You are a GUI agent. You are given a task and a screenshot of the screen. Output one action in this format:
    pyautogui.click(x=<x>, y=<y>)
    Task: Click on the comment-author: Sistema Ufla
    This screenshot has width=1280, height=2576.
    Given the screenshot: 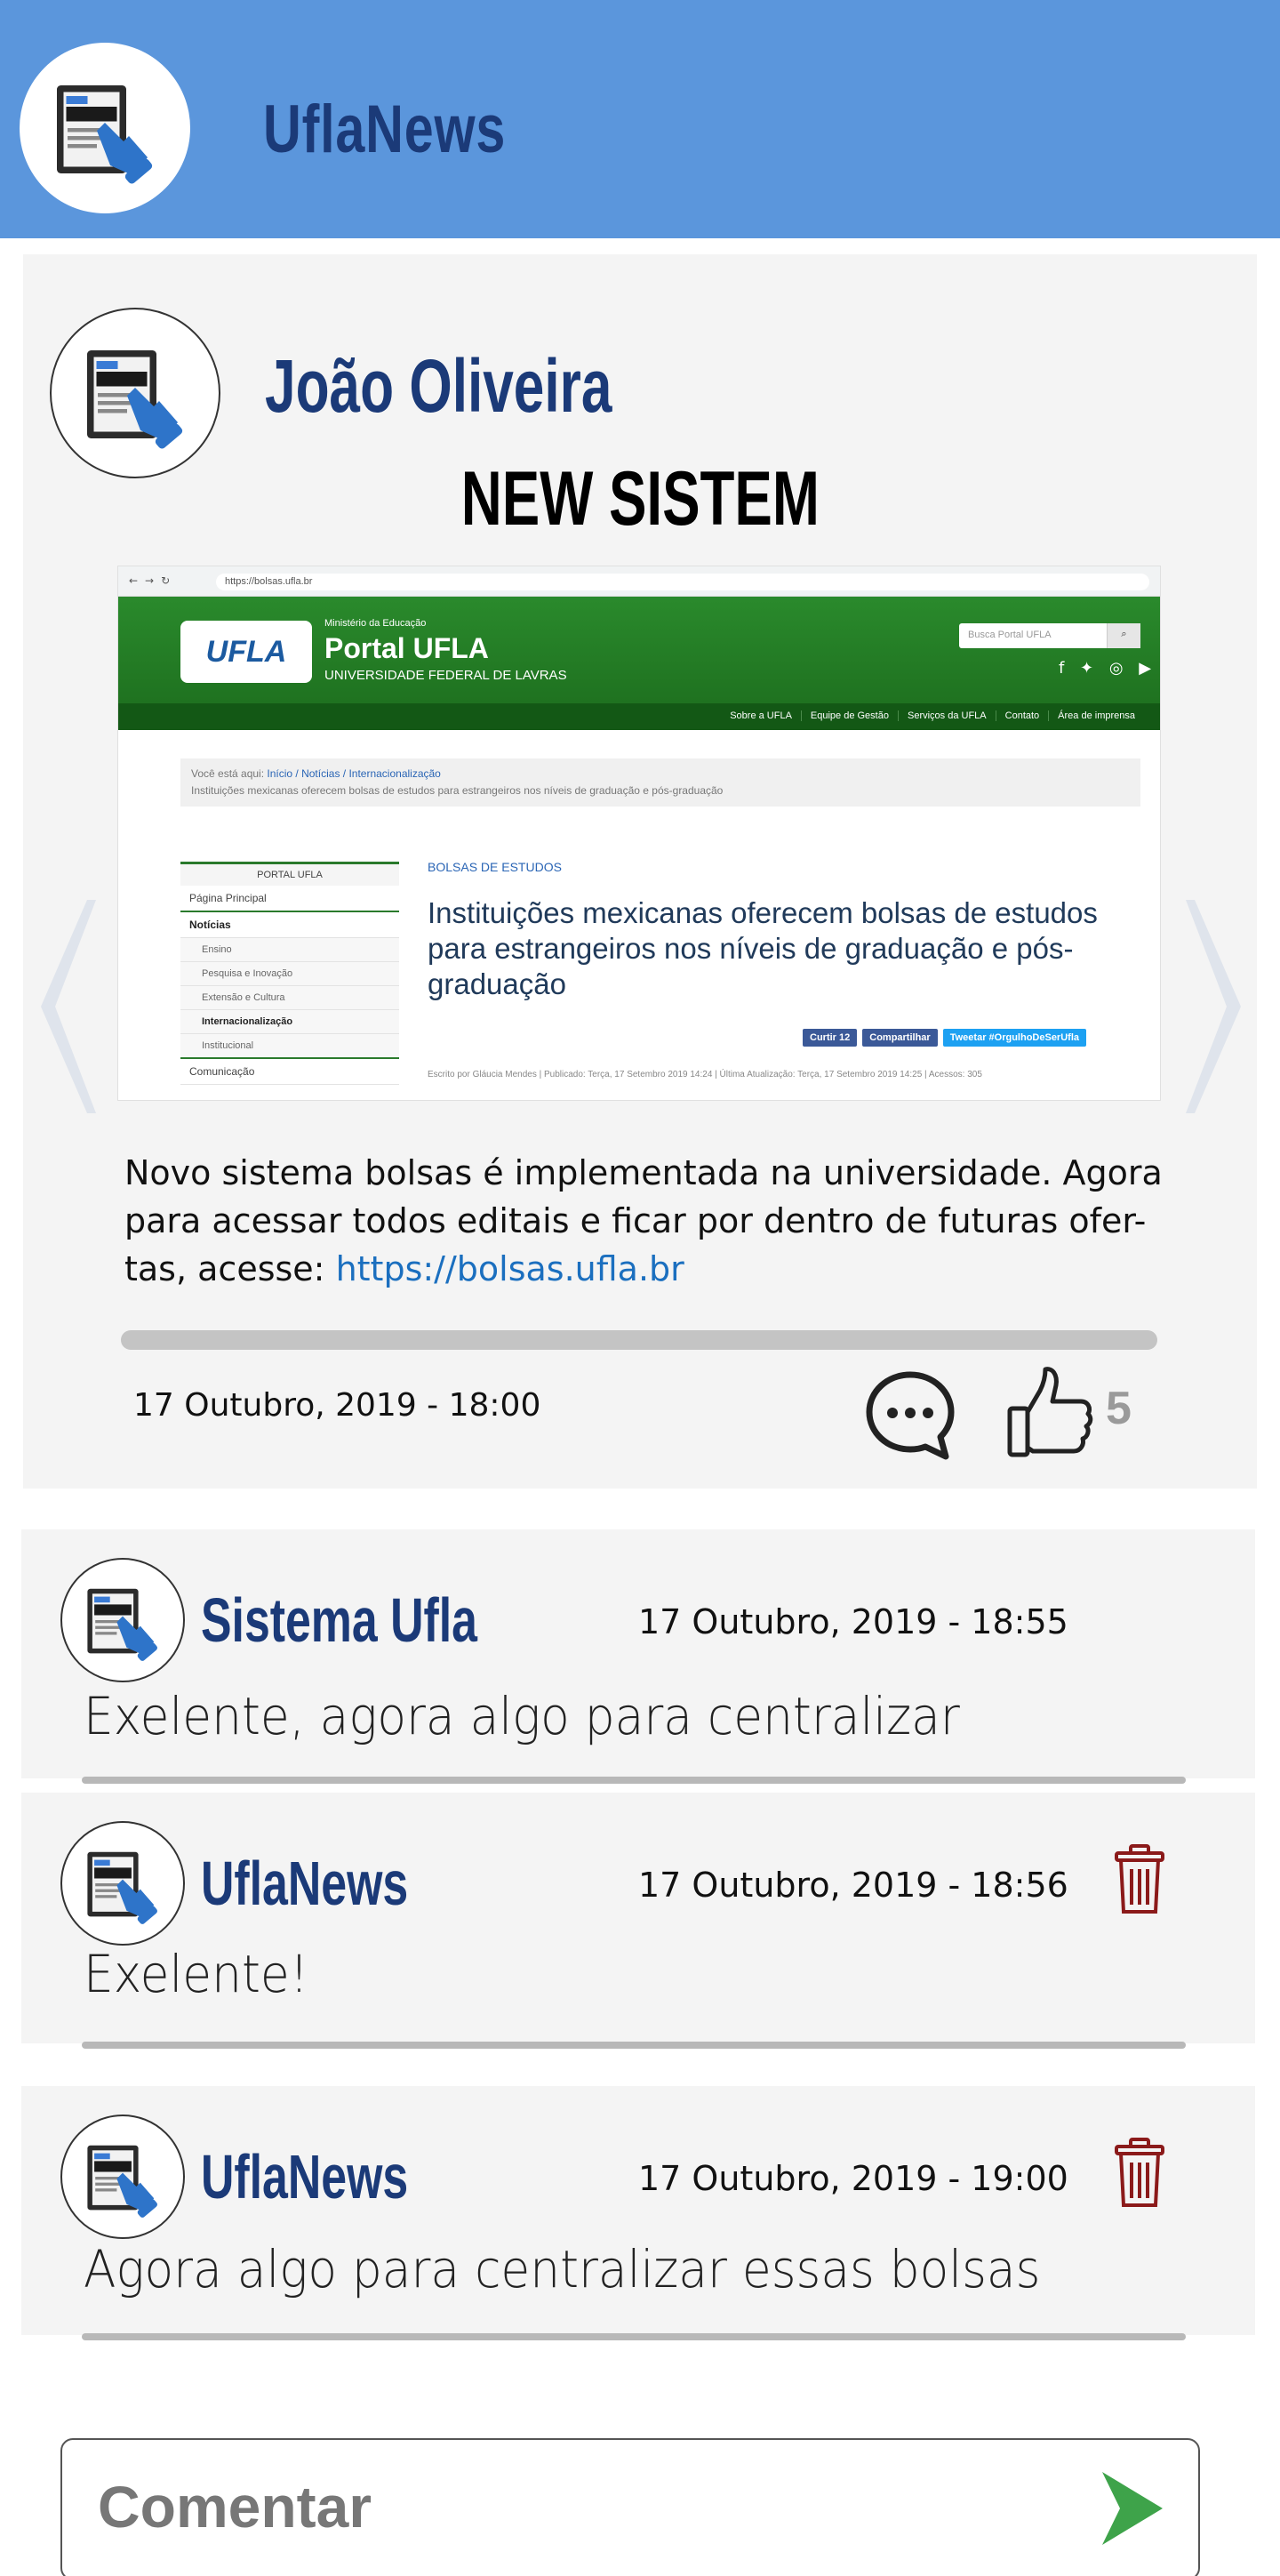 What is the action you would take?
    pyautogui.click(x=339, y=1620)
    